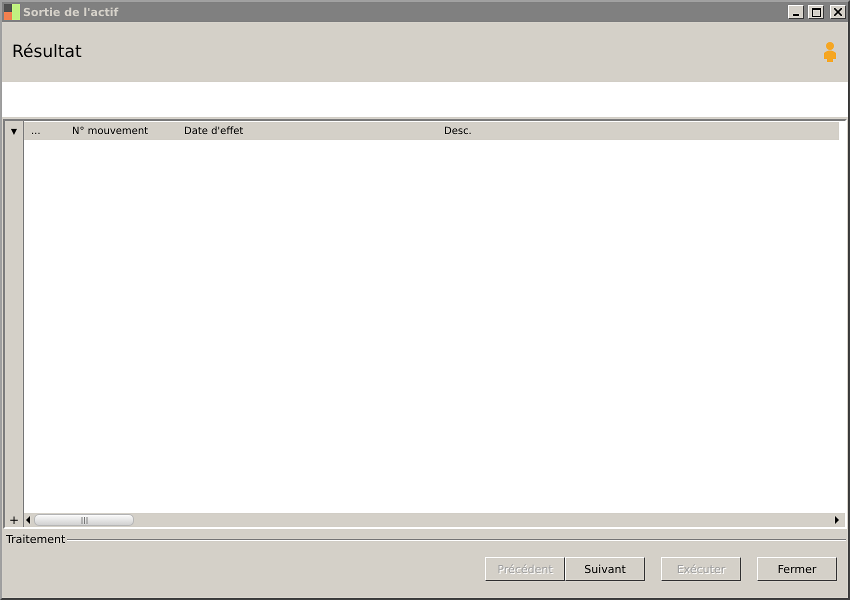 The height and width of the screenshot is (600, 850). Describe the element at coordinates (71, 12) in the screenshot. I see `window-title: Sortie de l'actif` at that location.